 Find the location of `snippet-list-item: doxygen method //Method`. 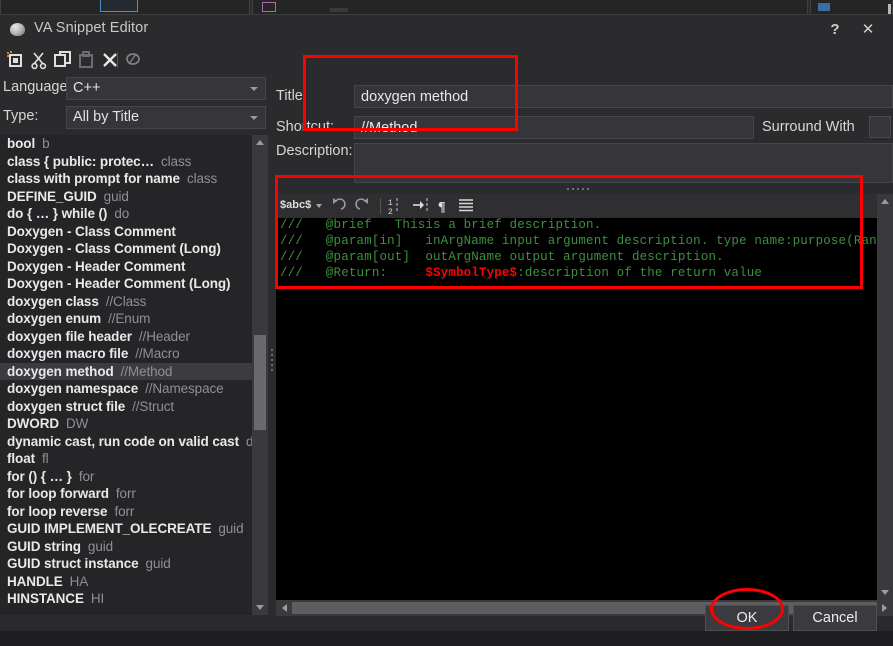

snippet-list-item: doxygen method //Method is located at coordinates (126, 371).